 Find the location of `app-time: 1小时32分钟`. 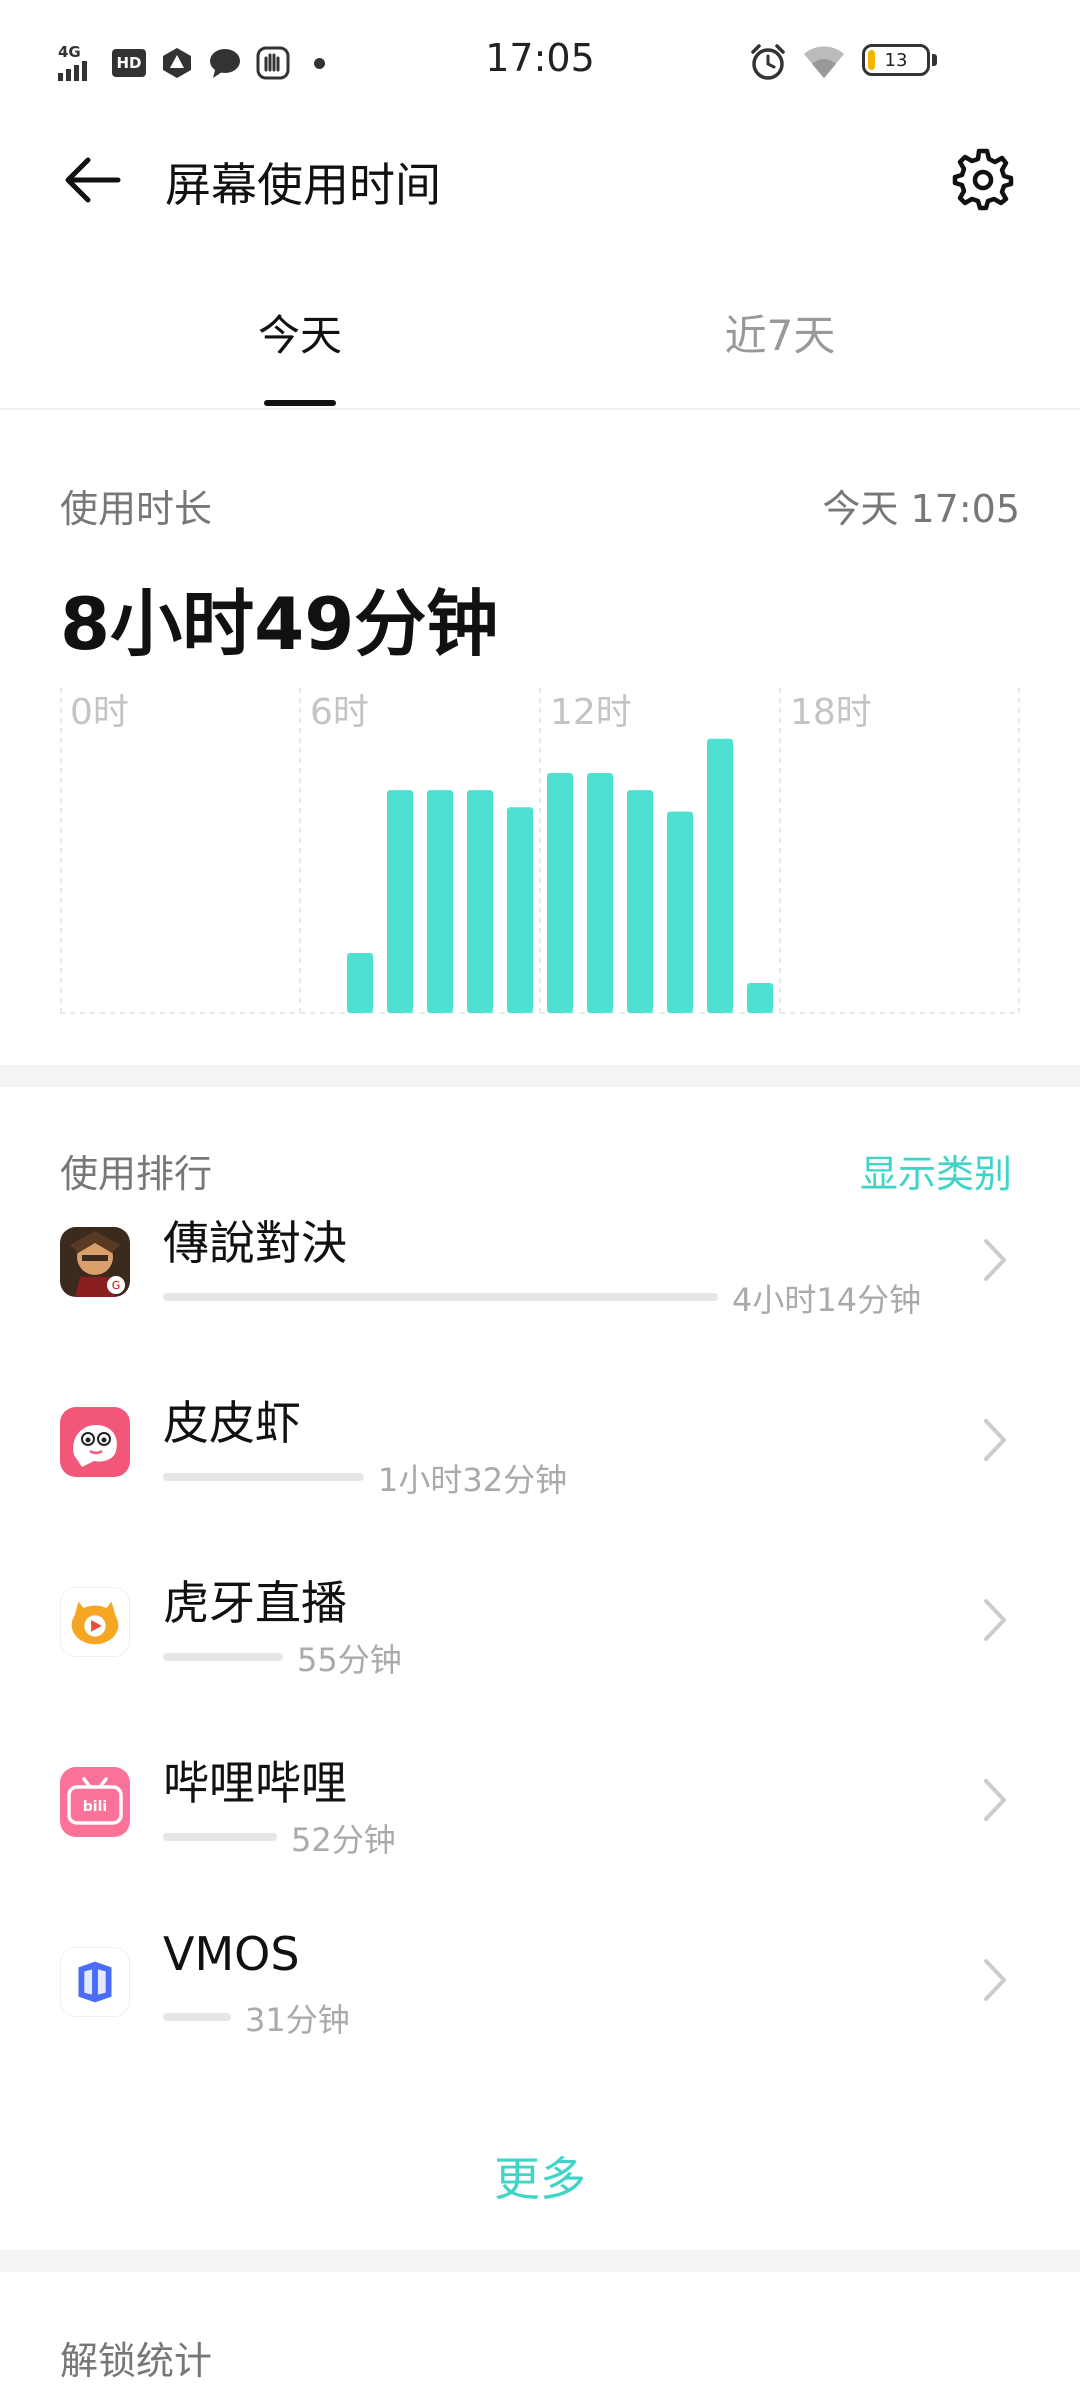

app-time: 1小时32分钟 is located at coordinates (473, 1480).